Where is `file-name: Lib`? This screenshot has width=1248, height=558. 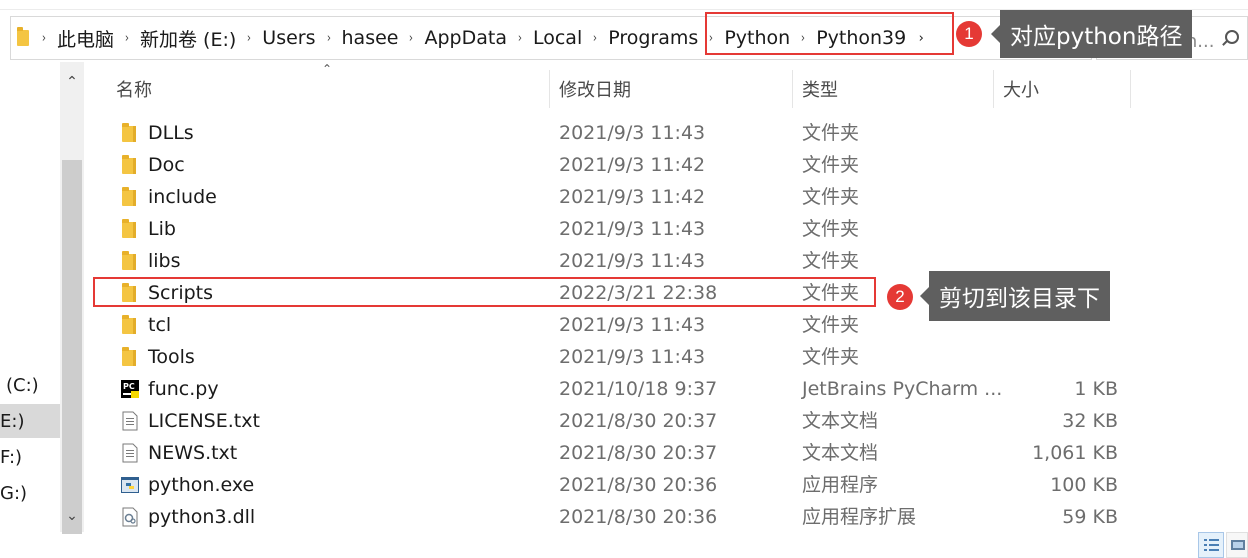 file-name: Lib is located at coordinates (162, 229).